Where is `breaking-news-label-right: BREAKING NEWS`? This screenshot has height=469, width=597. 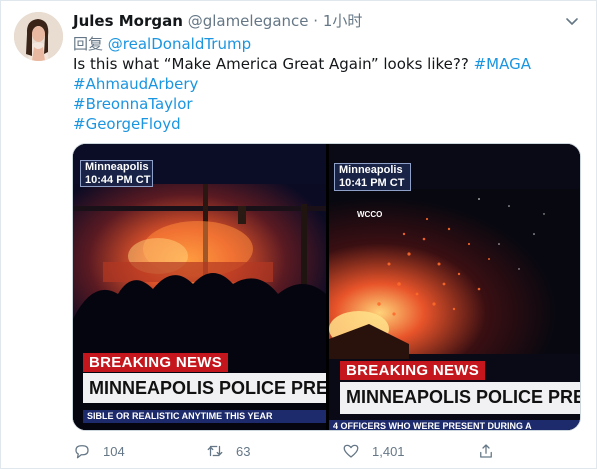 breaking-news-label-right: BREAKING NEWS is located at coordinates (413, 370).